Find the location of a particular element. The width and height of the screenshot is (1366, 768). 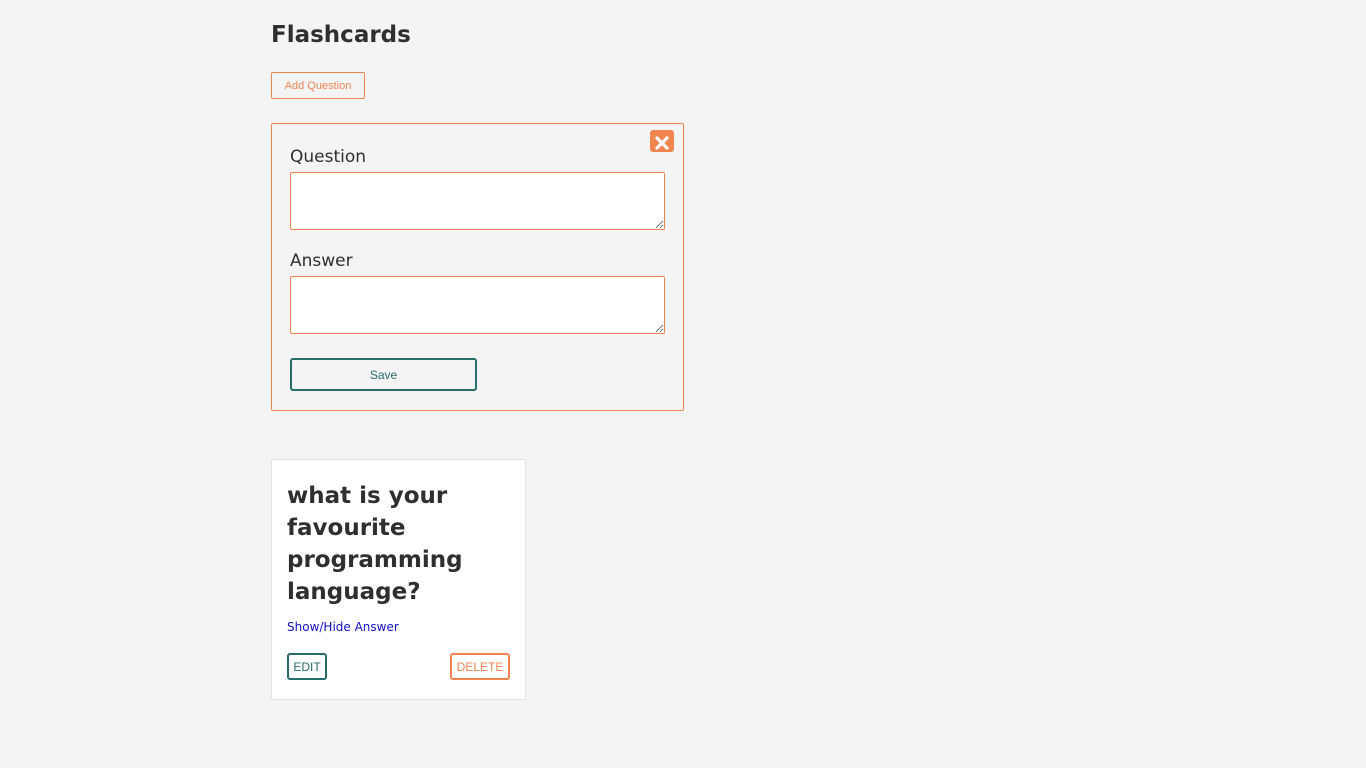

close-icon is located at coordinates (662, 143).